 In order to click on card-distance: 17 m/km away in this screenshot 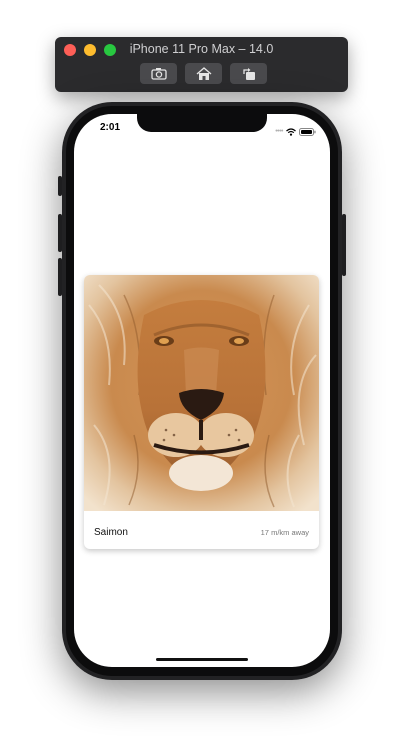, I will do `click(284, 532)`.